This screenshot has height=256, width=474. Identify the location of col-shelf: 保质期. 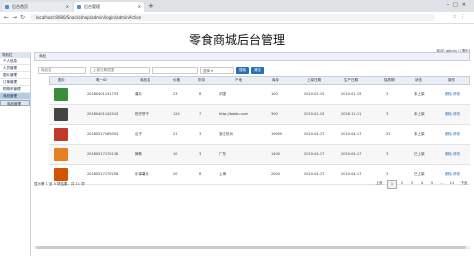
(389, 80).